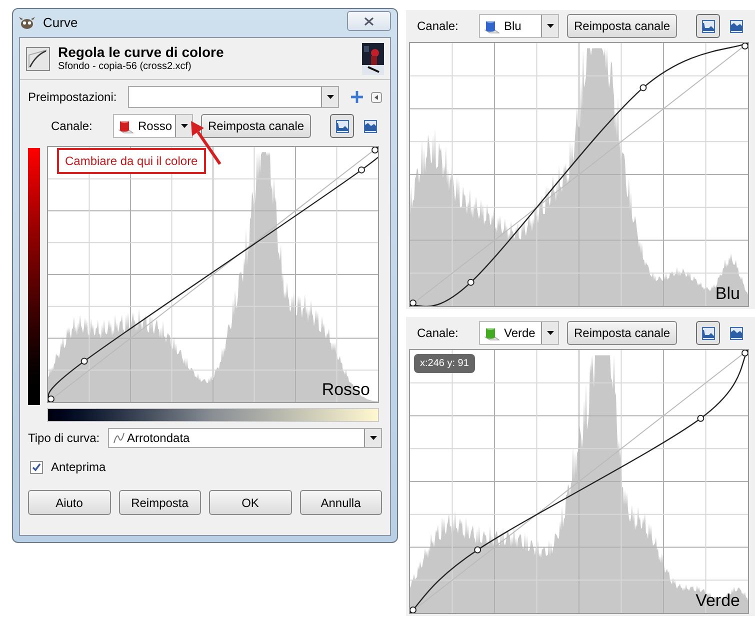 The width and height of the screenshot is (755, 634). What do you see at coordinates (141, 52) in the screenshot?
I see `dialog-heading: Regola le curve di colore` at bounding box center [141, 52].